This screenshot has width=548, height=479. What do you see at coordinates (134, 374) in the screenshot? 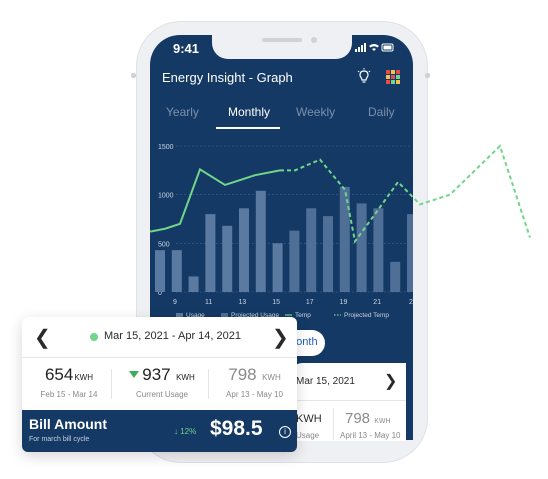
I see `down-arrow-icon` at bounding box center [134, 374].